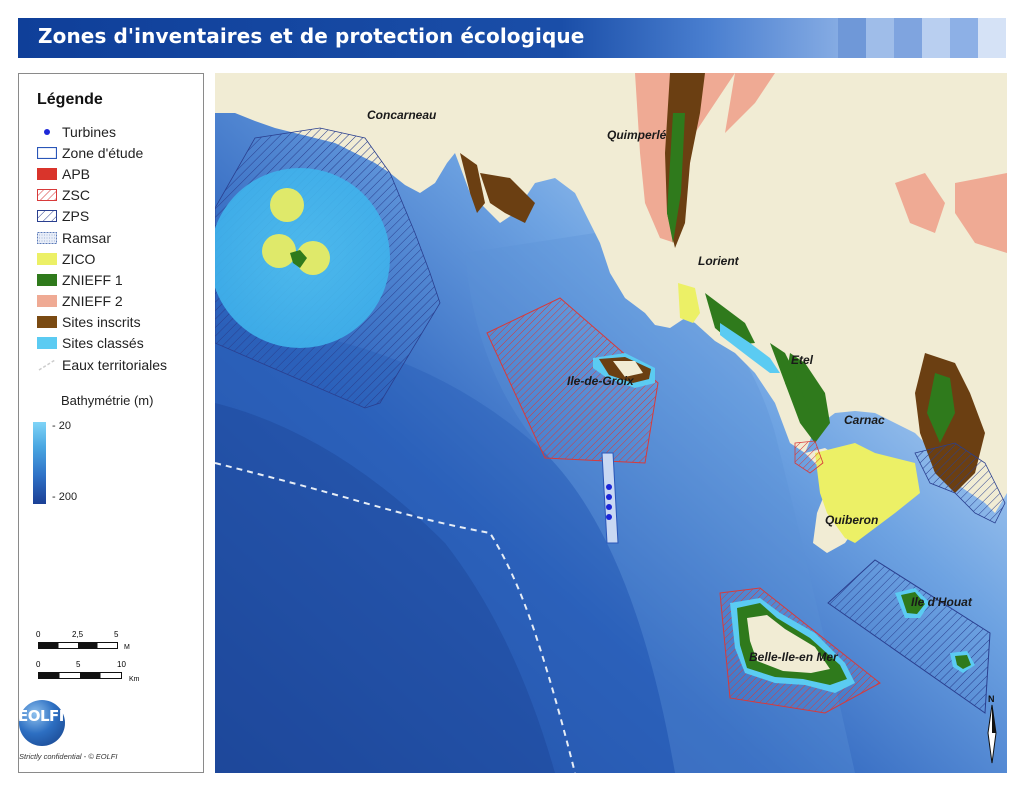 The height and width of the screenshot is (791, 1024). I want to click on turbine-dot-icon, so click(47, 132).